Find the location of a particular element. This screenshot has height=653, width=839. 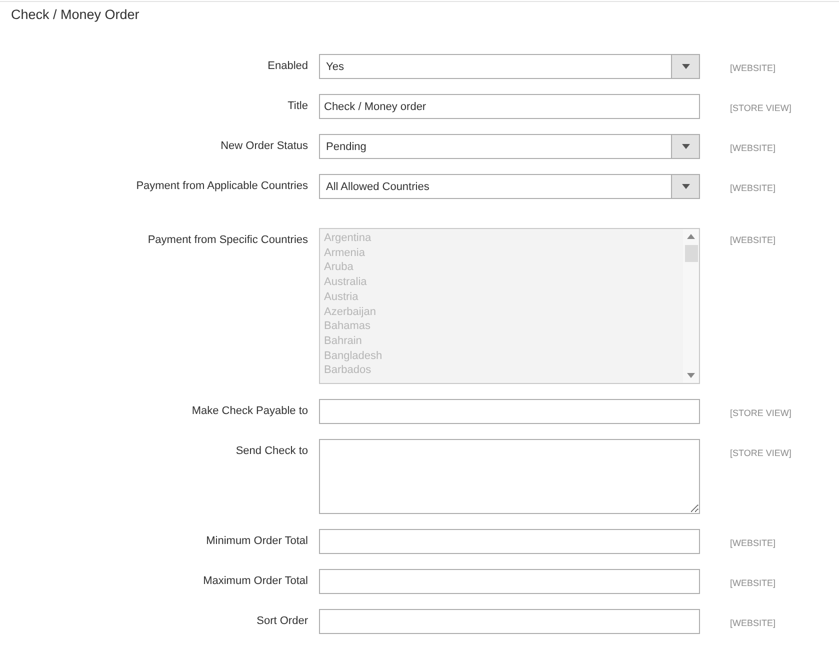

field-label: Minimum Order Total is located at coordinates (257, 541).